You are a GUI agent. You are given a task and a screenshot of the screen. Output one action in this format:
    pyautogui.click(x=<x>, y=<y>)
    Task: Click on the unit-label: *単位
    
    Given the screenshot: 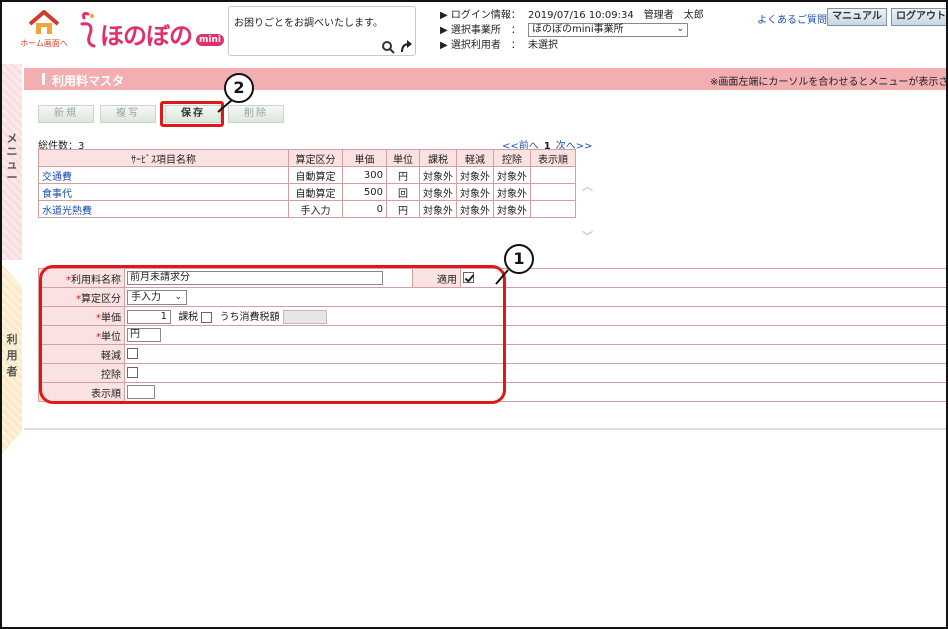 What is the action you would take?
    pyautogui.click(x=81, y=335)
    